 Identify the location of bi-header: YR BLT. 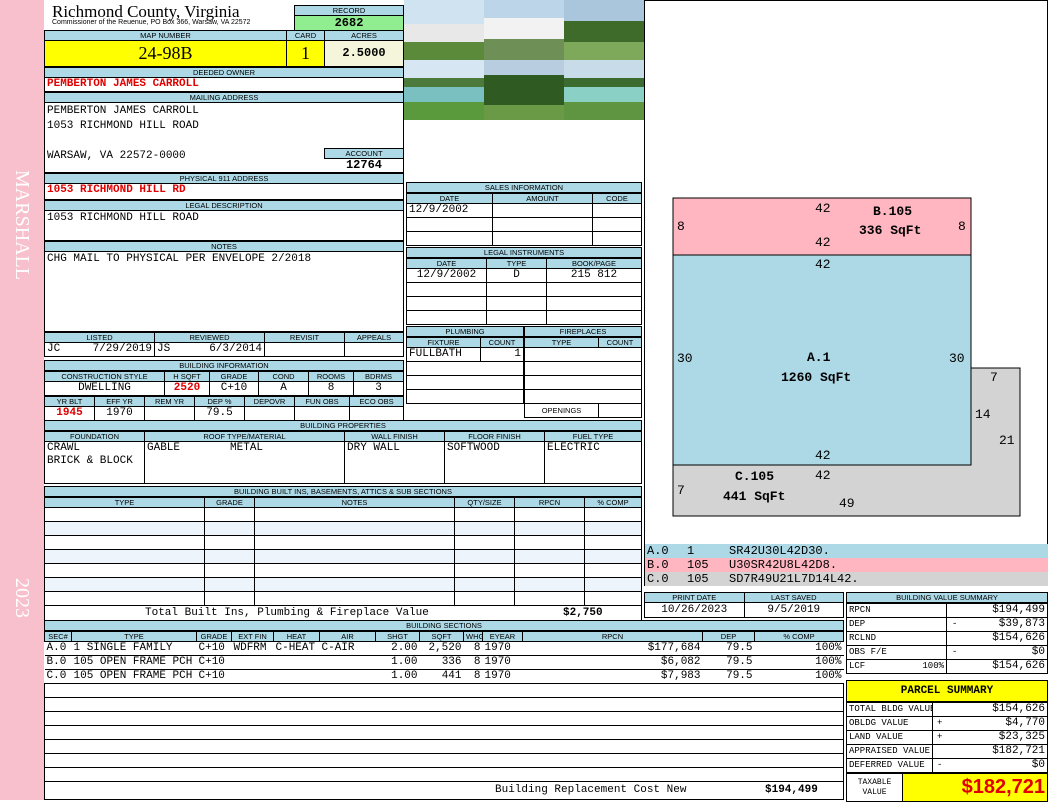
(69, 401).